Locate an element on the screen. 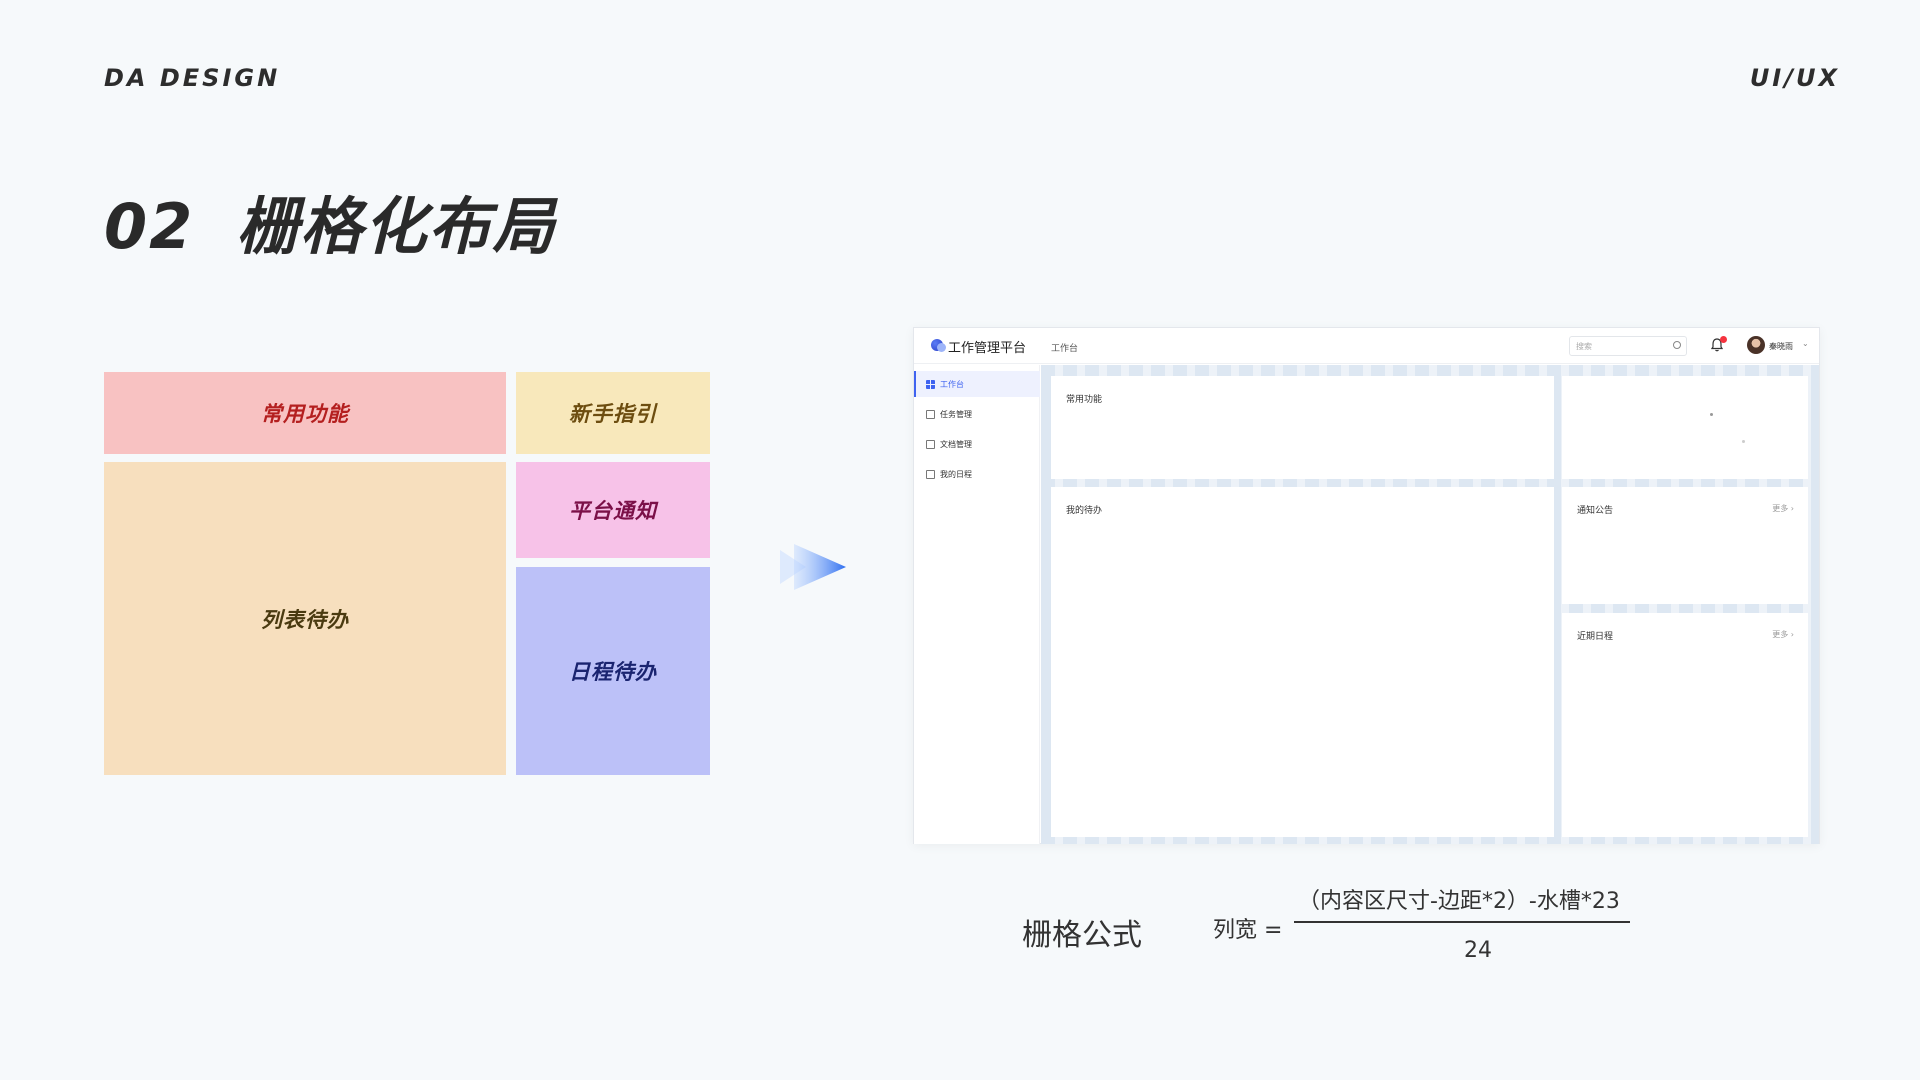  formula-label: 栅格公式 is located at coordinates (1082, 935).